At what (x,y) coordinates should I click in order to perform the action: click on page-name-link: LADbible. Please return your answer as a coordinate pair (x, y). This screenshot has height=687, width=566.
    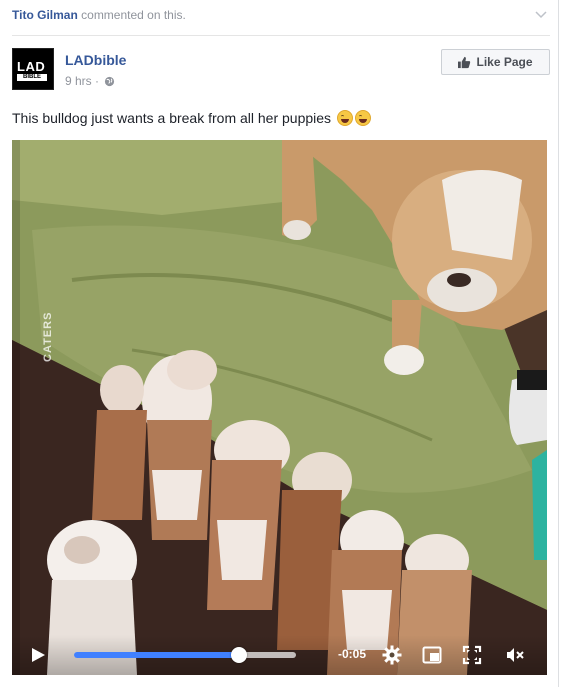
    Looking at the image, I should click on (95, 60).